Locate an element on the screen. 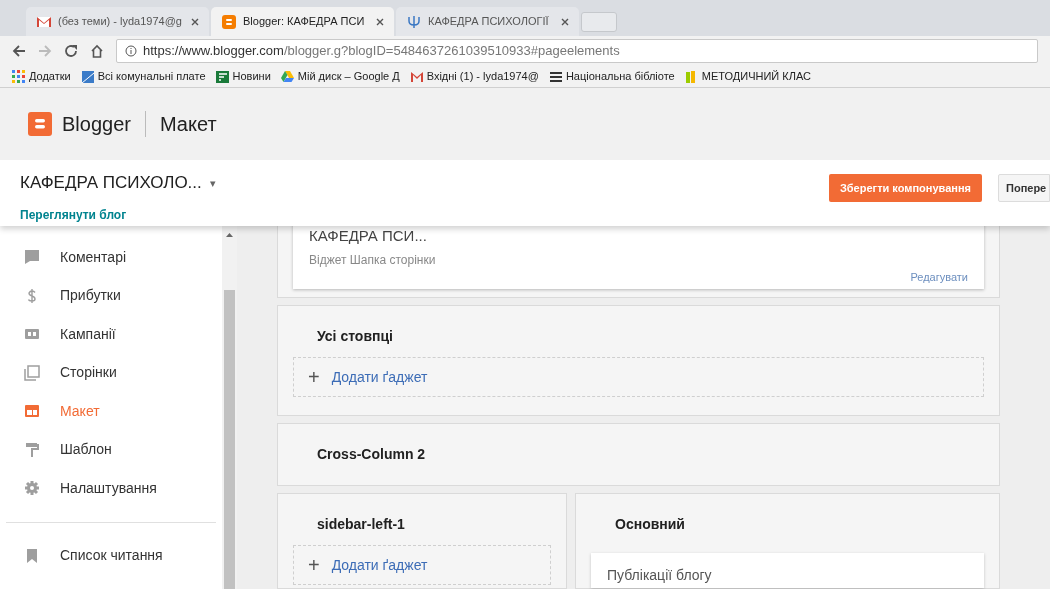 The width and height of the screenshot is (1050, 589). address-bar: https://www.blogger.com/blogger.g?blogID=5484637261039510933#pageelements is located at coordinates (577, 51).